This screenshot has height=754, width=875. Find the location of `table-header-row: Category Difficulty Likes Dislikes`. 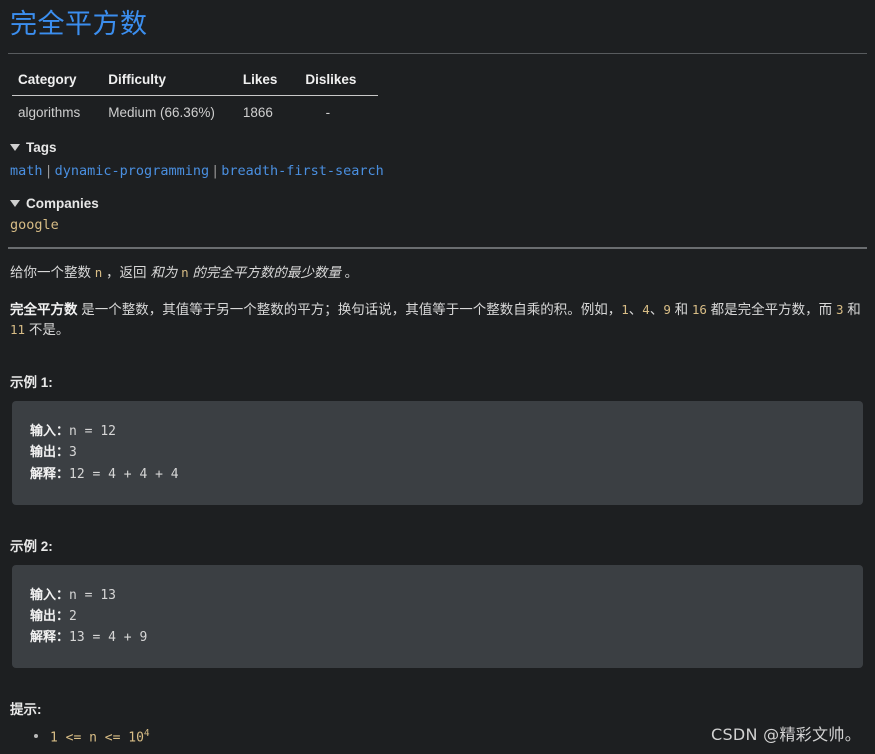

table-header-row: Category Difficulty Likes Dislikes is located at coordinates (195, 84).